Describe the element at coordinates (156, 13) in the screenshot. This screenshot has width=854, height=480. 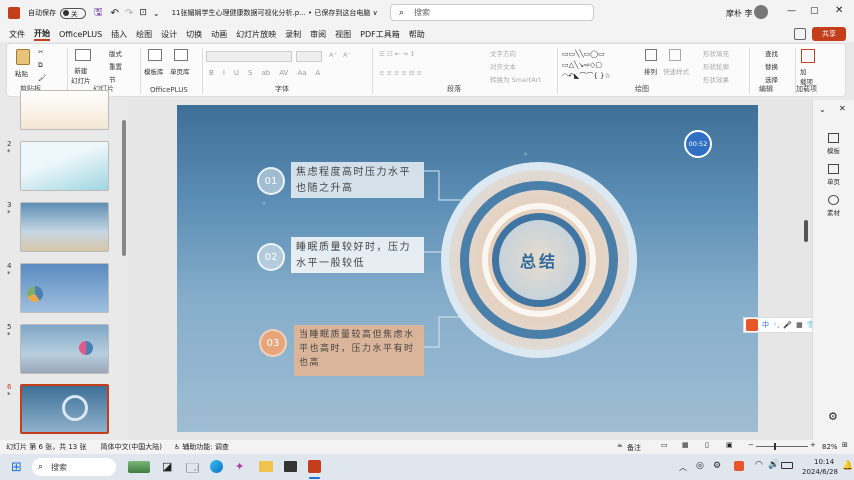
I see `customize-icon: ⌄` at that location.